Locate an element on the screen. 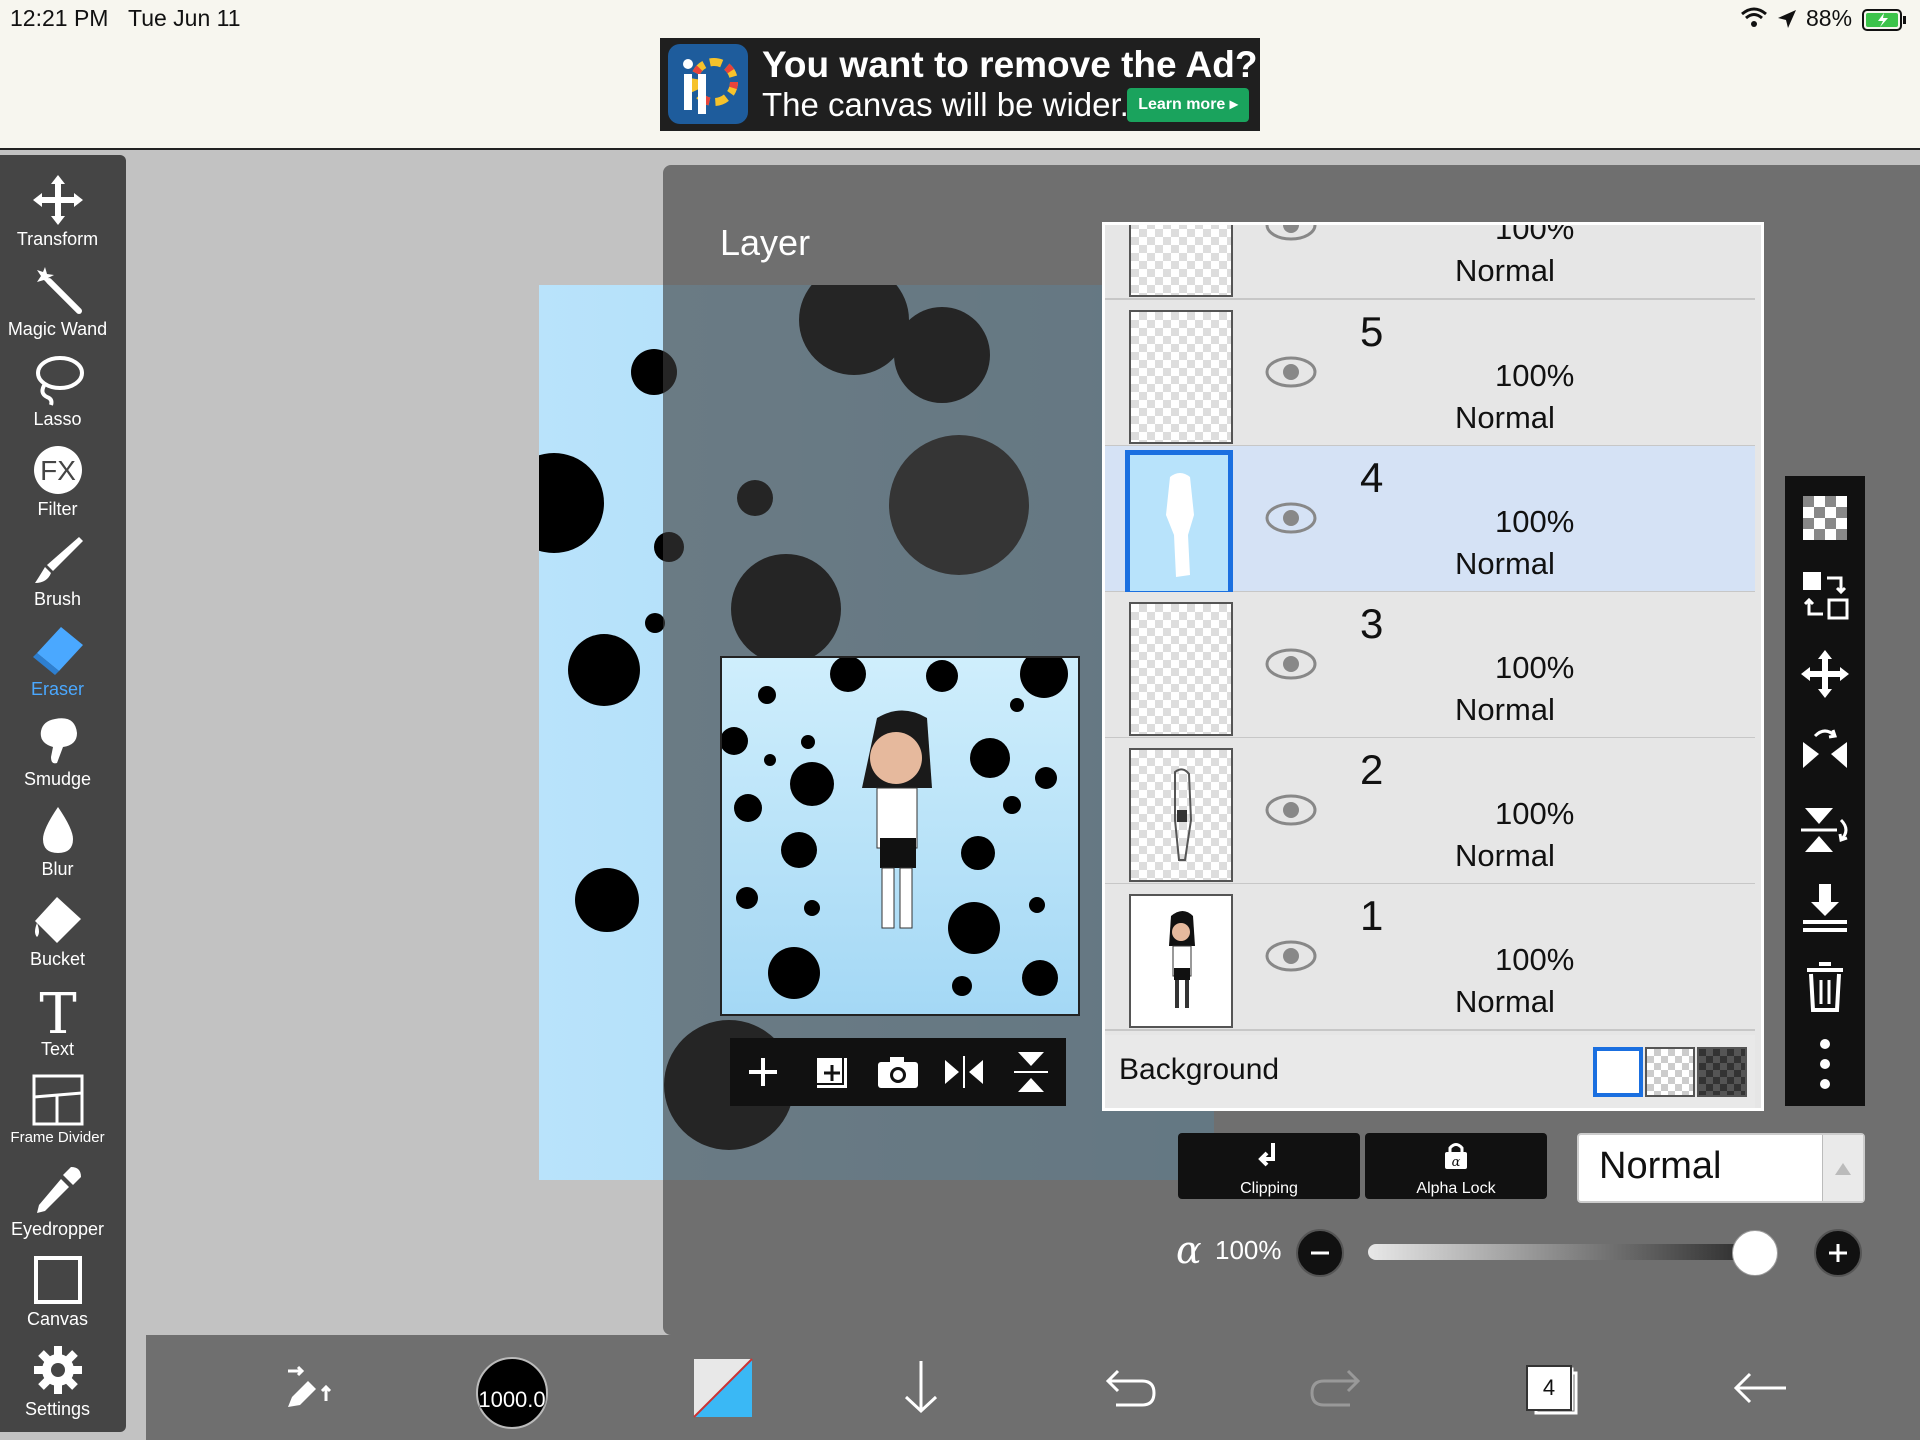 This screenshot has width=1920, height=1440. swap-tool-button is located at coordinates (307, 1388).